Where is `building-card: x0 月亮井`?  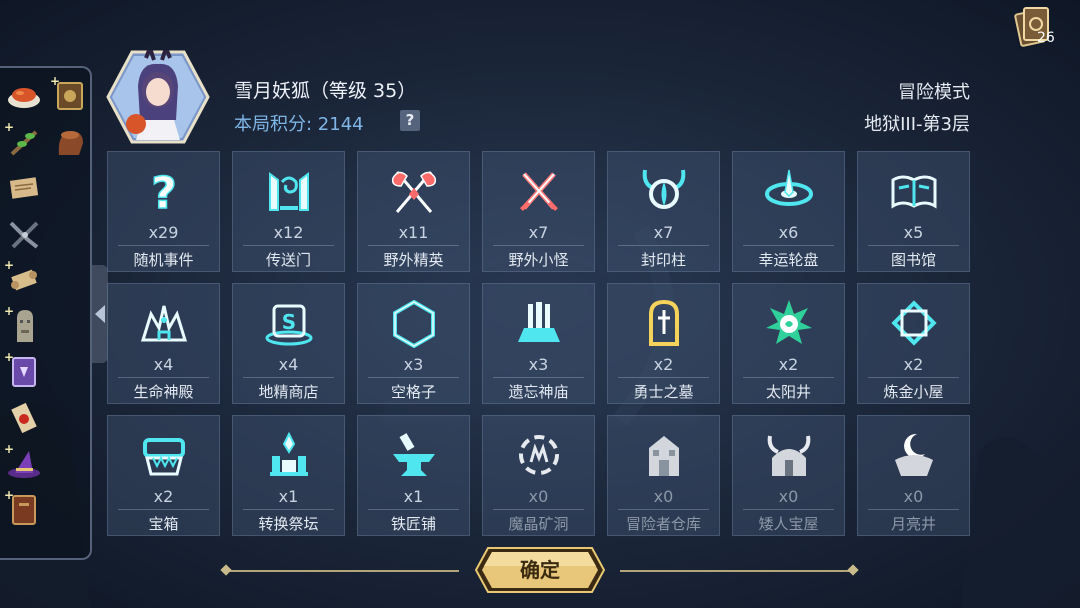
building-card: x0 月亮井 is located at coordinates (913, 475).